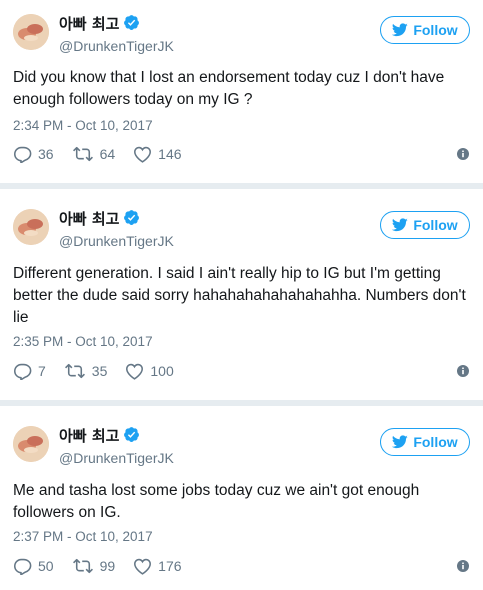 The image size is (483, 590). I want to click on tweet-actions: 50 99 176, so click(106, 566).